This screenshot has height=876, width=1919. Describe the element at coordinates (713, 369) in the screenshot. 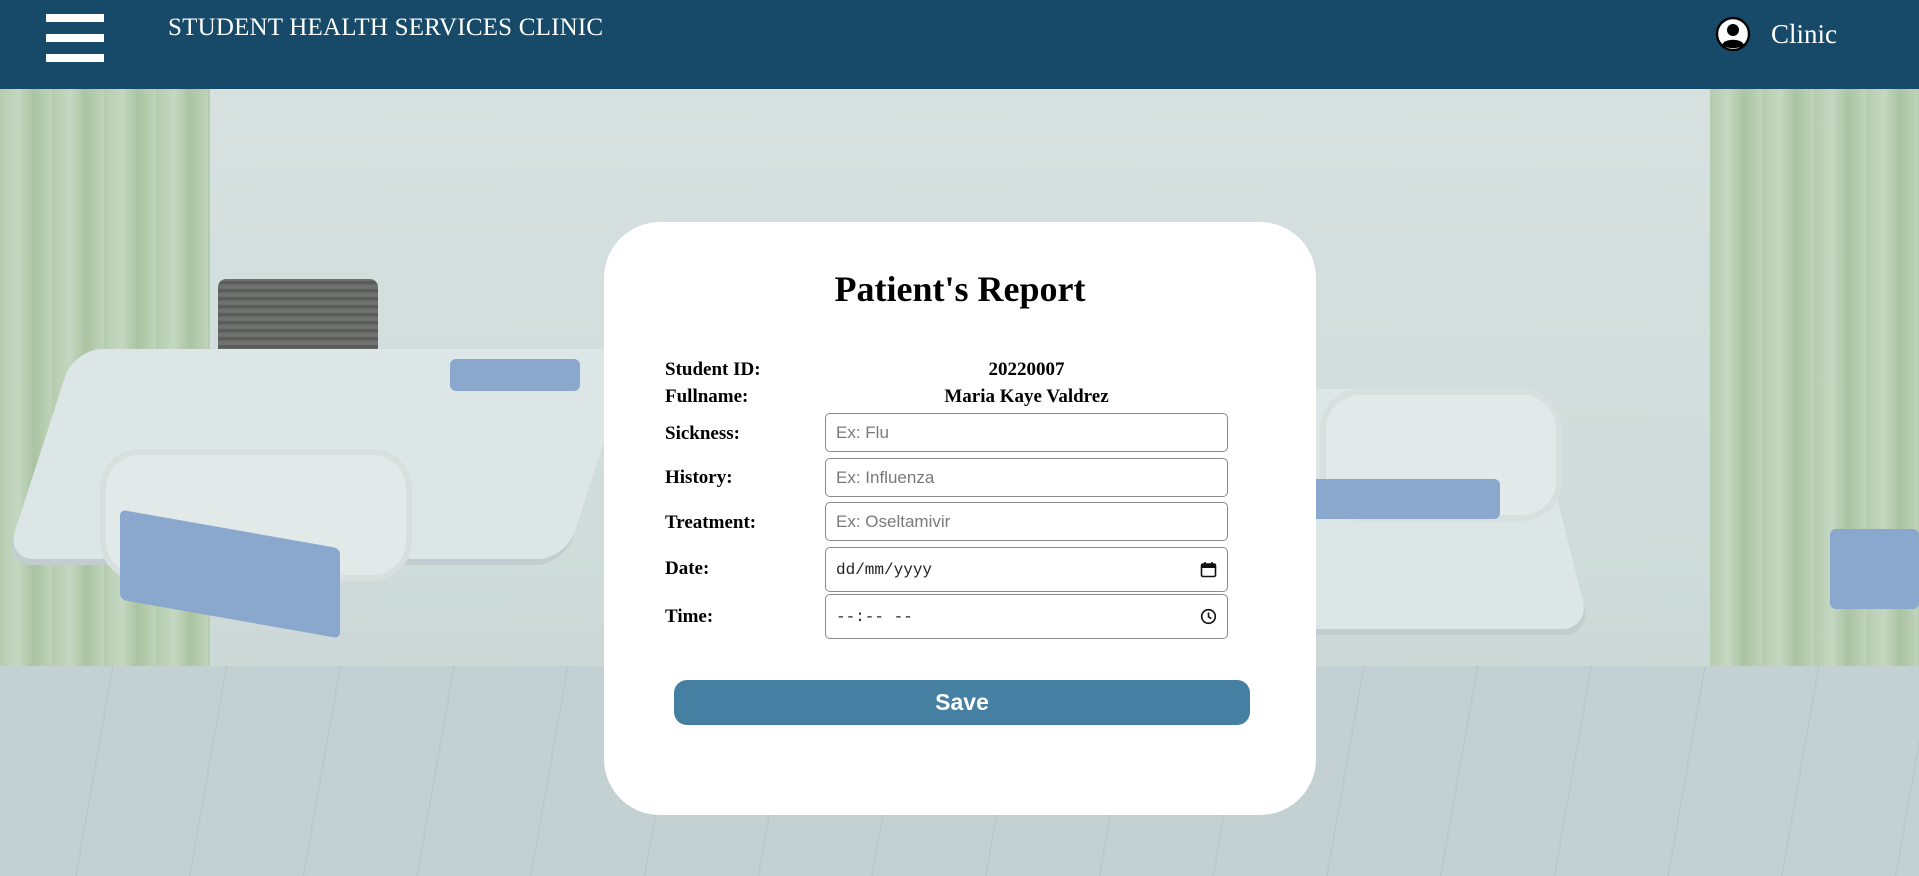

I see `student-id-label: Student ID:` at that location.